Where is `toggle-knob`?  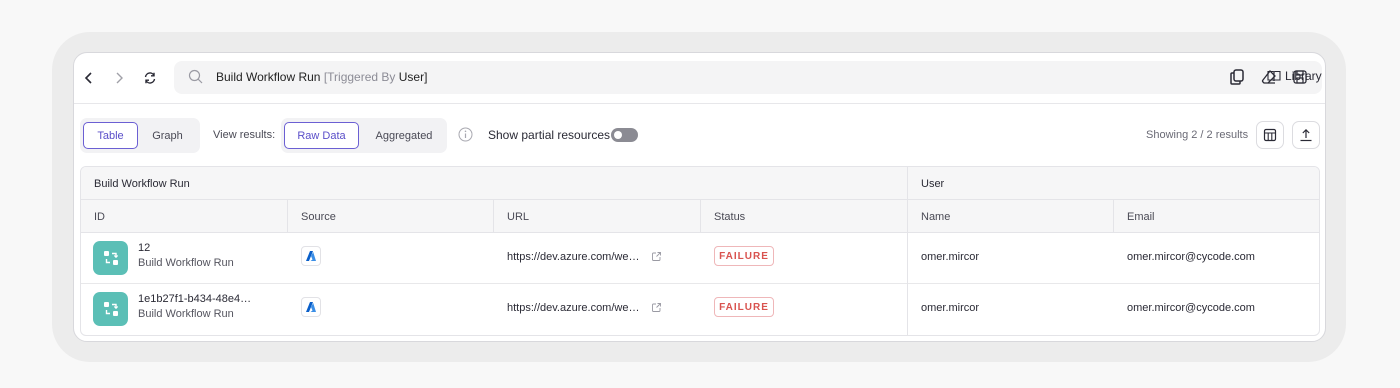 toggle-knob is located at coordinates (618, 135).